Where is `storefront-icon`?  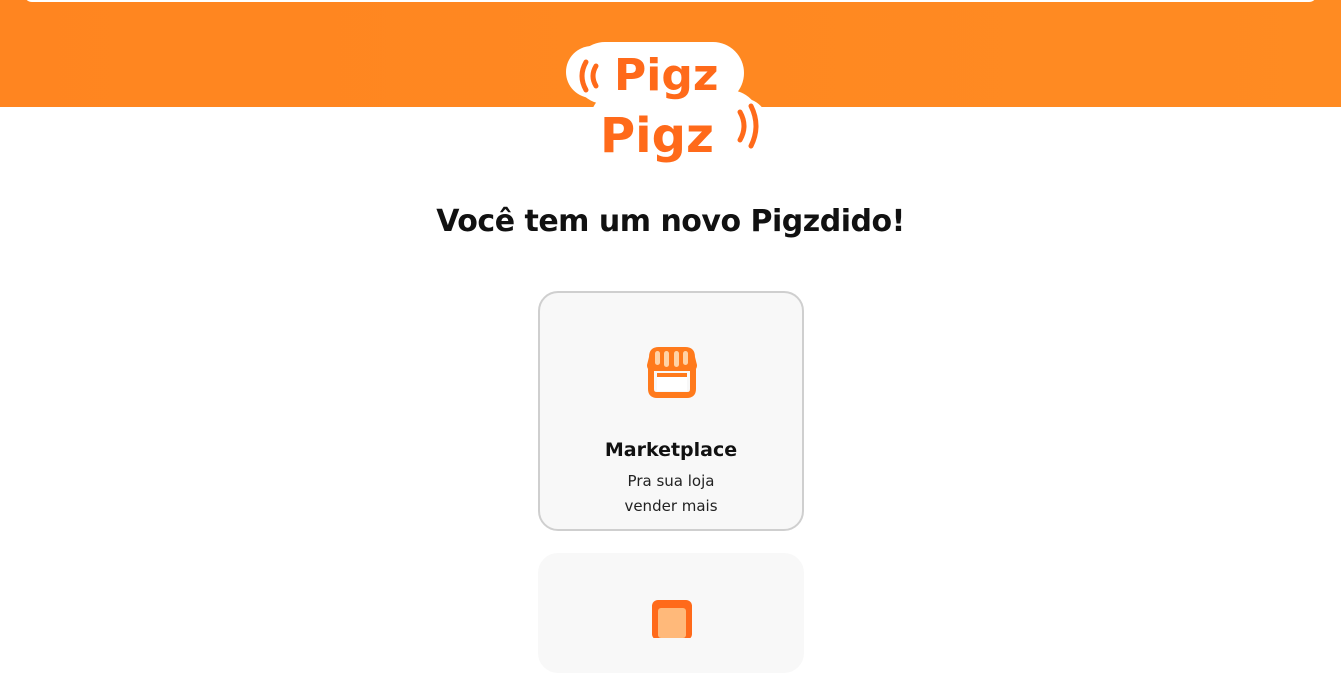 storefront-icon is located at coordinates (672, 369).